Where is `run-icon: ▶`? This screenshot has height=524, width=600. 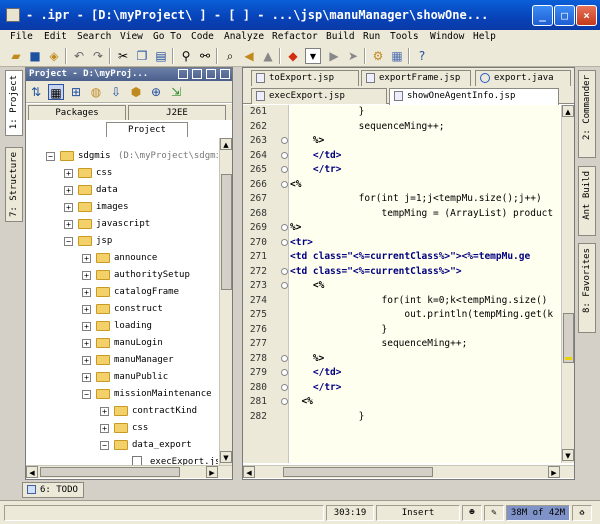 run-icon: ▶ is located at coordinates (334, 56).